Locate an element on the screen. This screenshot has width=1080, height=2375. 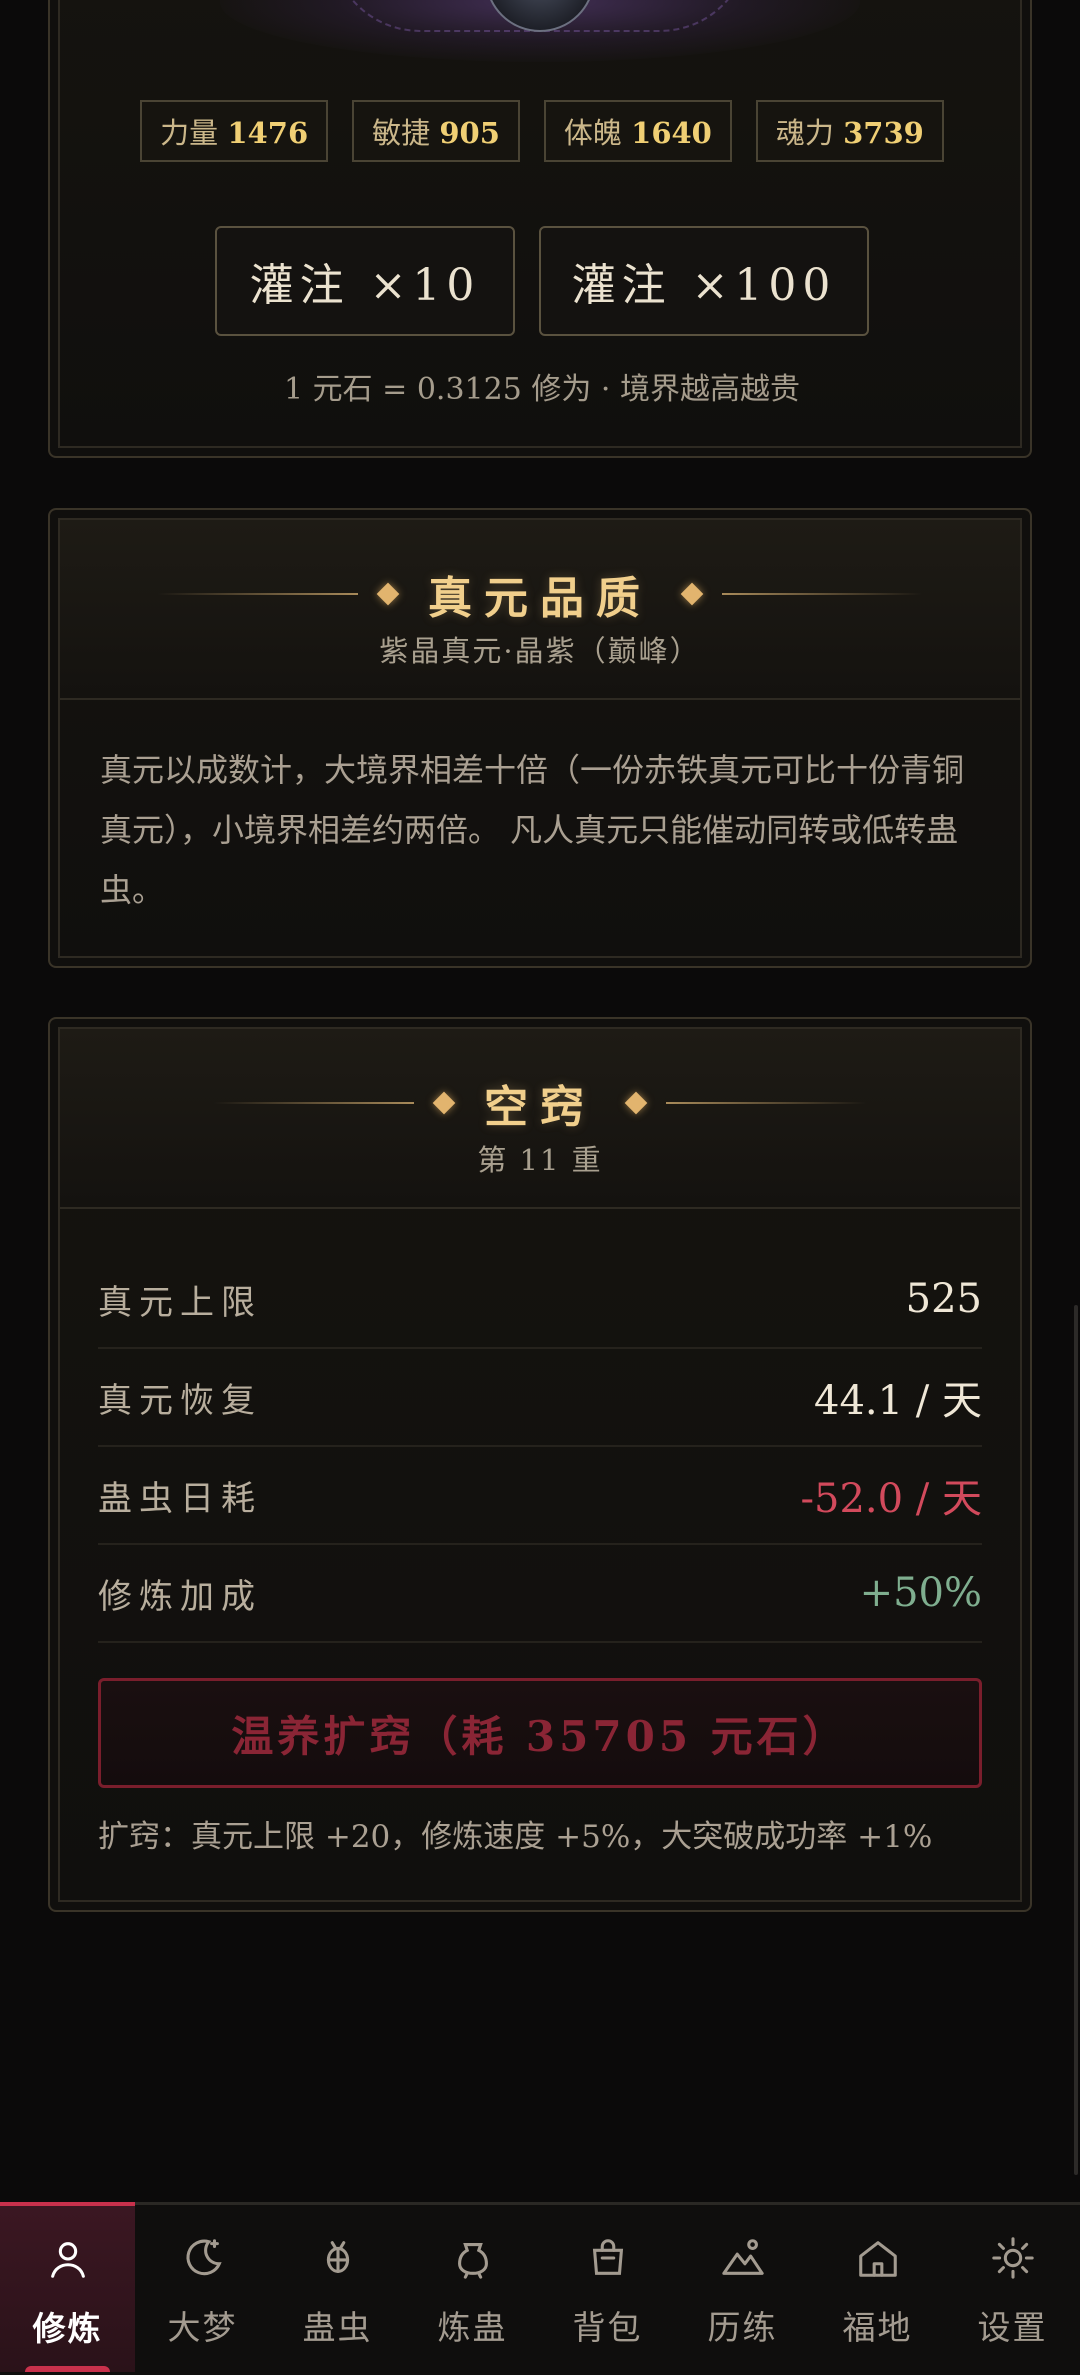
infuse-buttons: 灌注 ×10 灌注 ×100 is located at coordinates (542, 281).